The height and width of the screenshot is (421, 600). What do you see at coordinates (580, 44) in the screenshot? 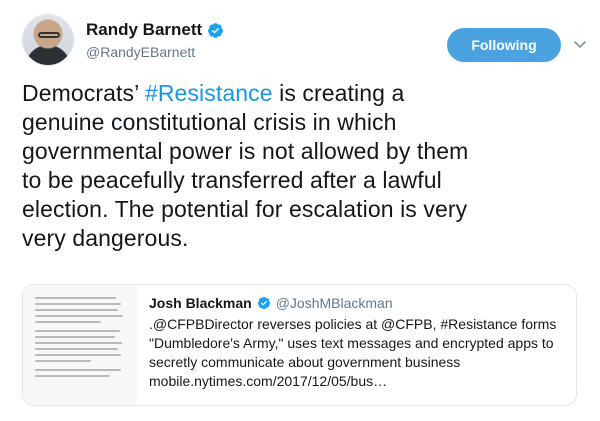
I see `chevron-down-icon` at bounding box center [580, 44].